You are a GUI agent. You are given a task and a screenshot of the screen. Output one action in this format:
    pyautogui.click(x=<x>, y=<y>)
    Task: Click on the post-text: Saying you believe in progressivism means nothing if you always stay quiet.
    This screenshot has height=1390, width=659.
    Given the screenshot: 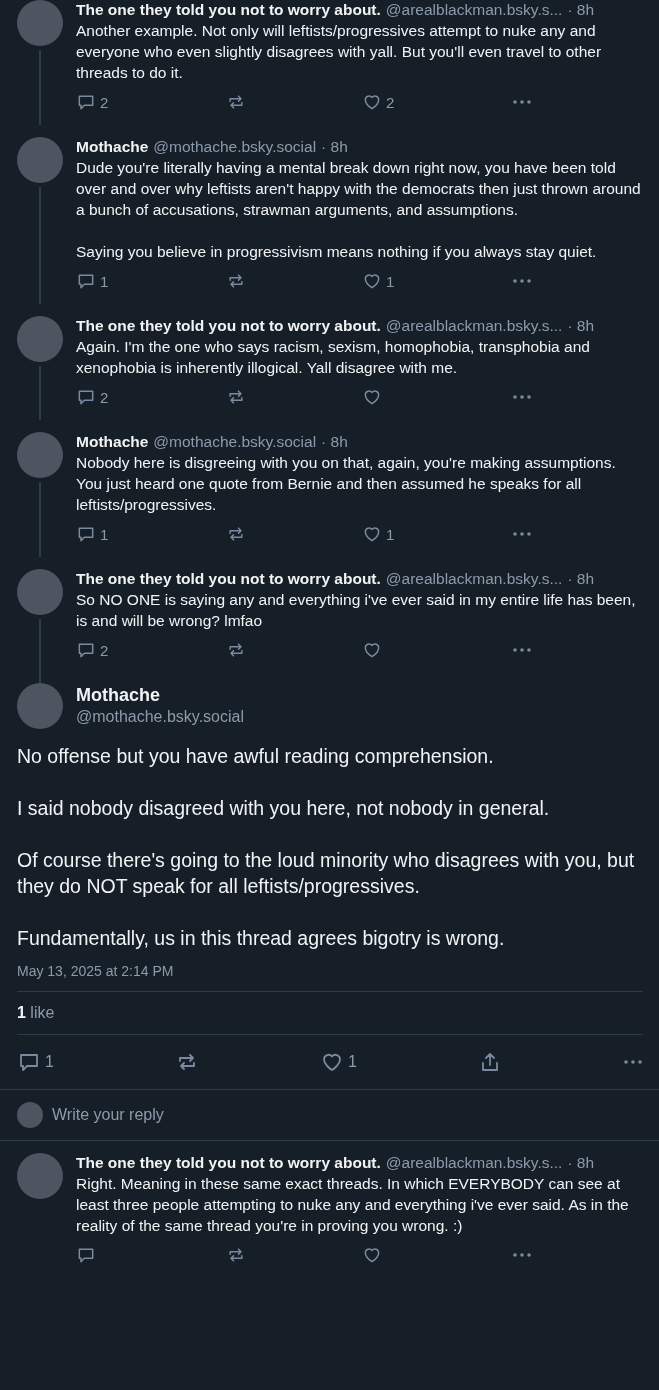 What is the action you would take?
    pyautogui.click(x=337, y=252)
    